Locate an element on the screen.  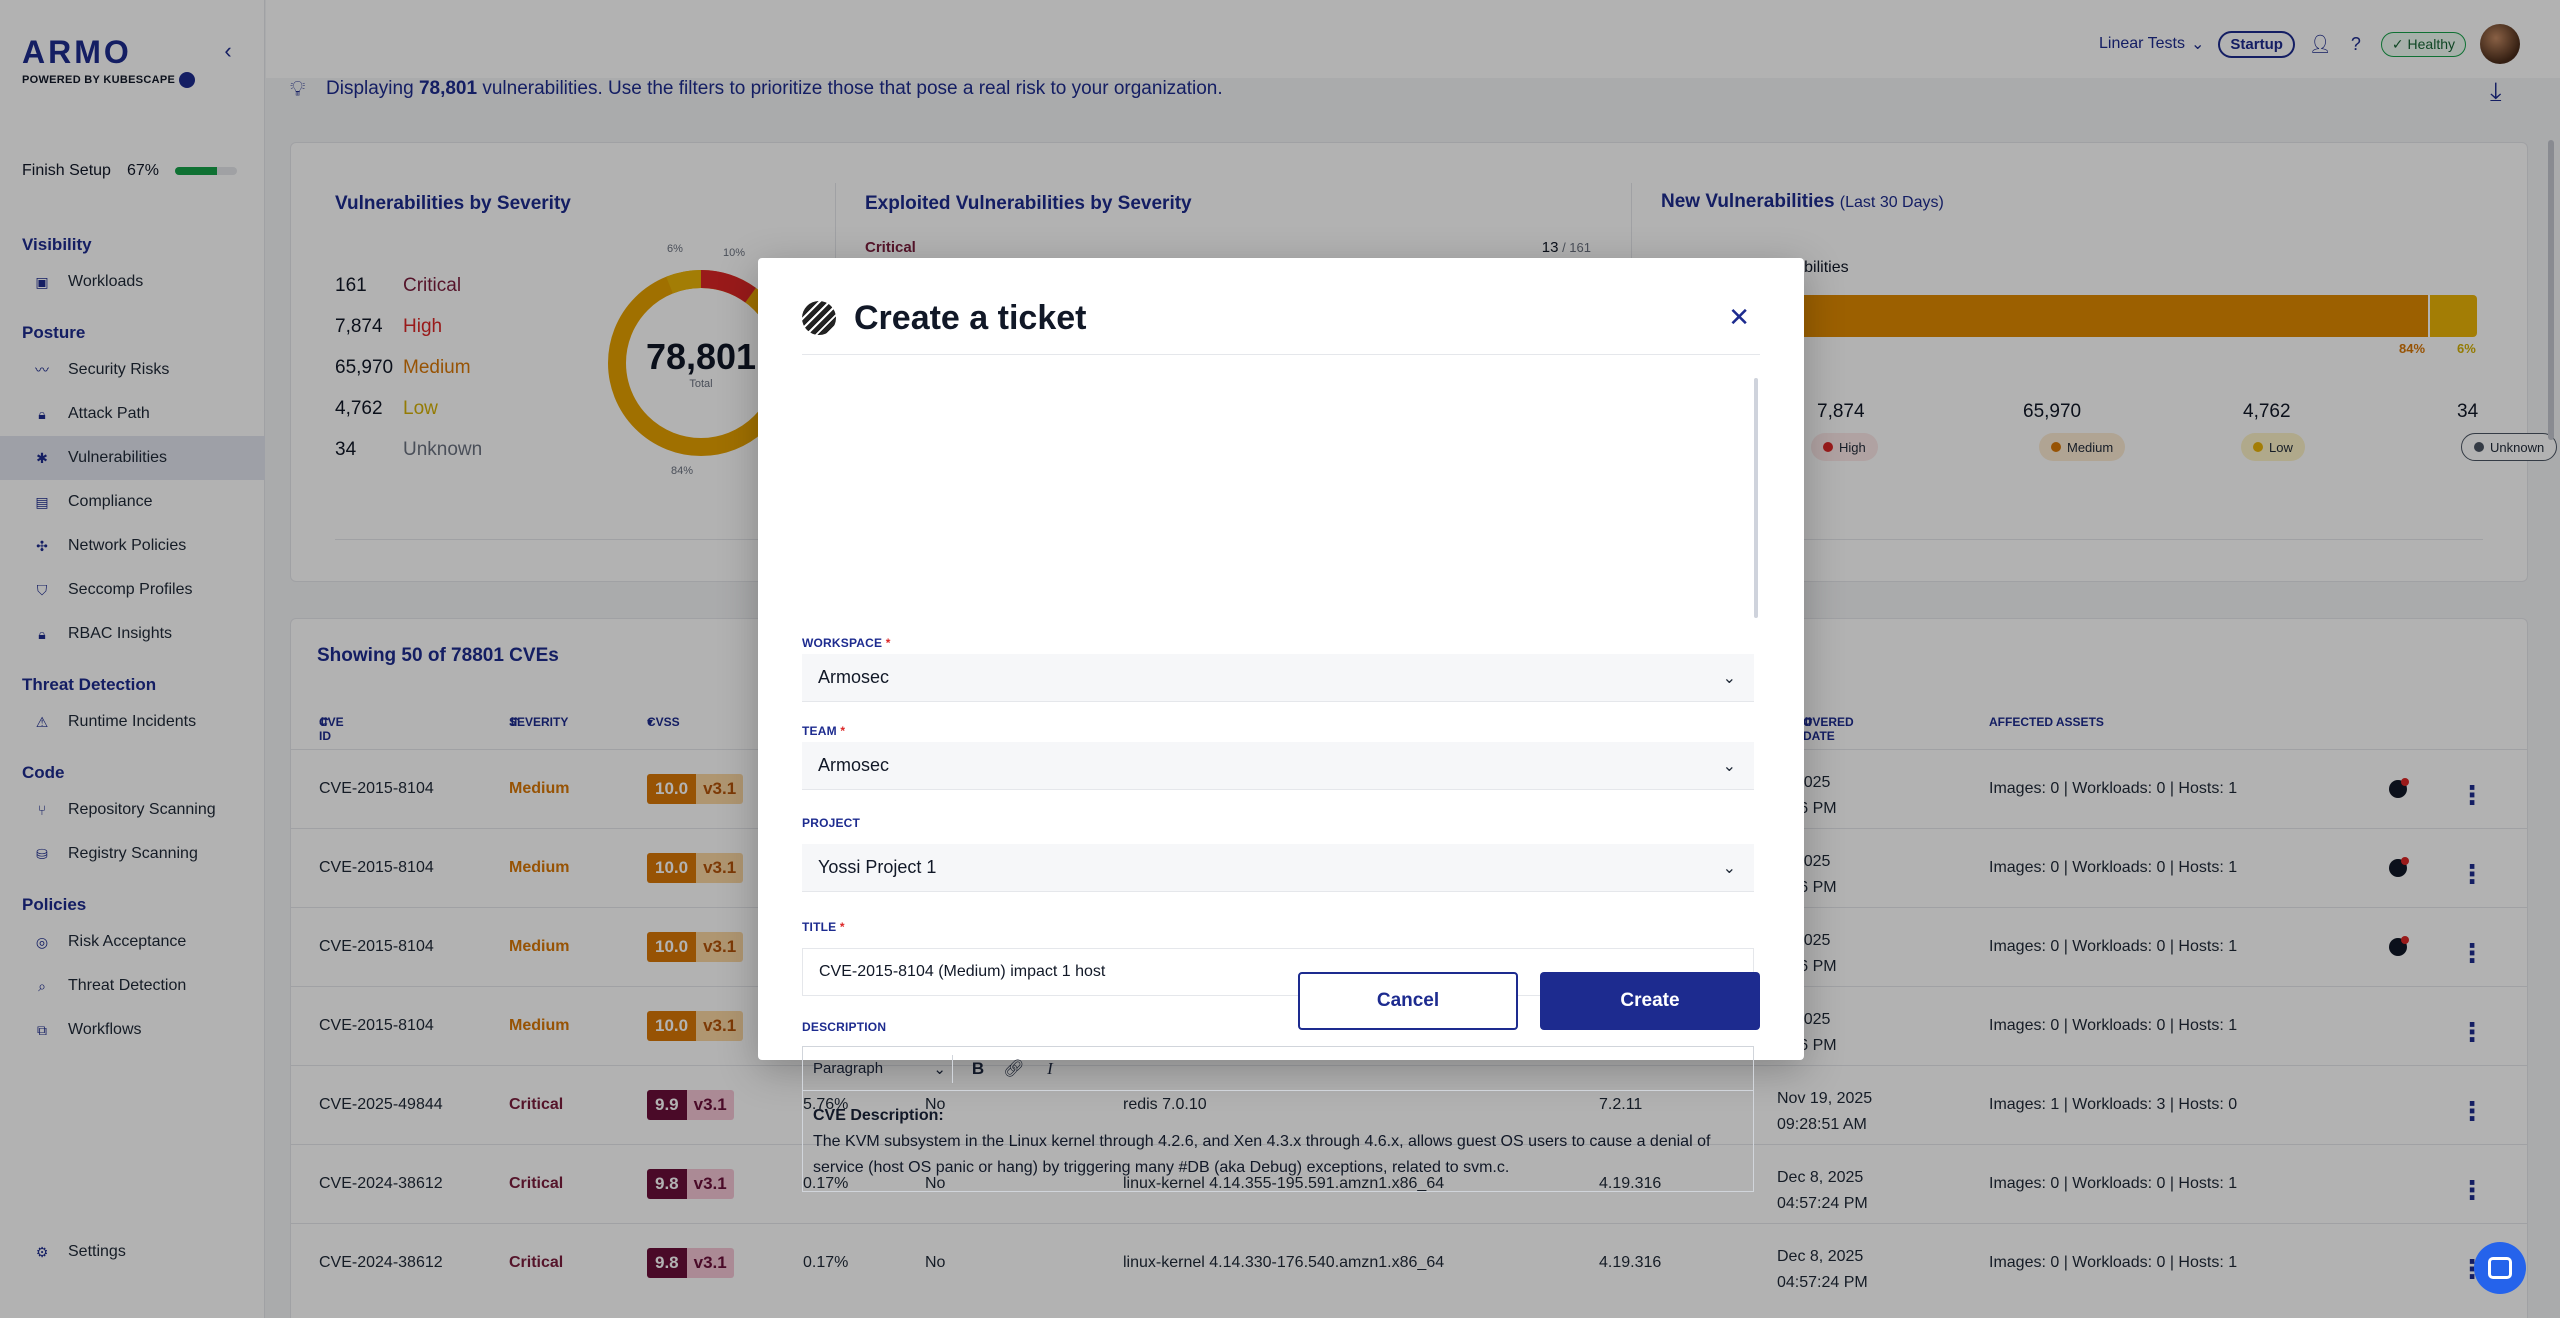
team-label: TEAM * is located at coordinates (823, 731).